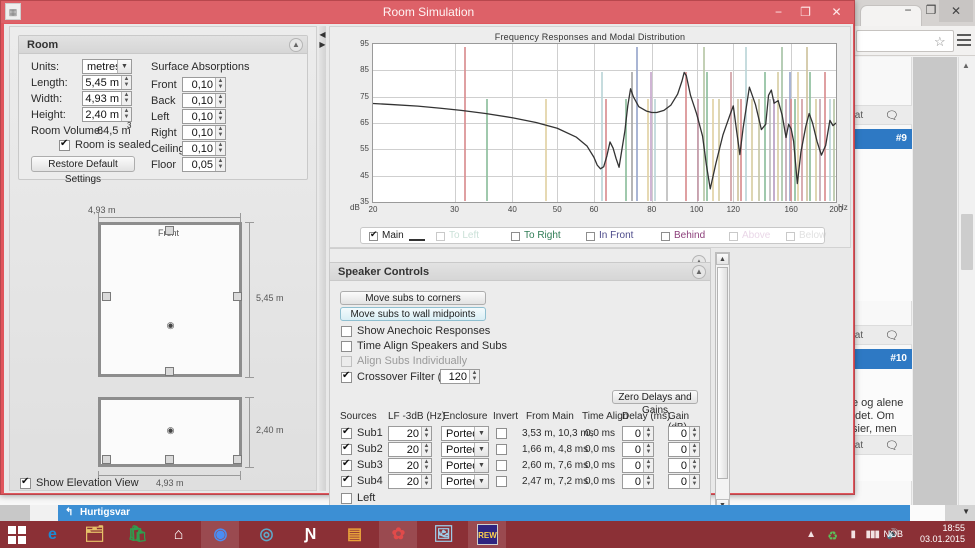 The image size is (975, 548). Describe the element at coordinates (204, 84) in the screenshot. I see `absorption-input-front: 0,10 ▲ ▼` at that location.